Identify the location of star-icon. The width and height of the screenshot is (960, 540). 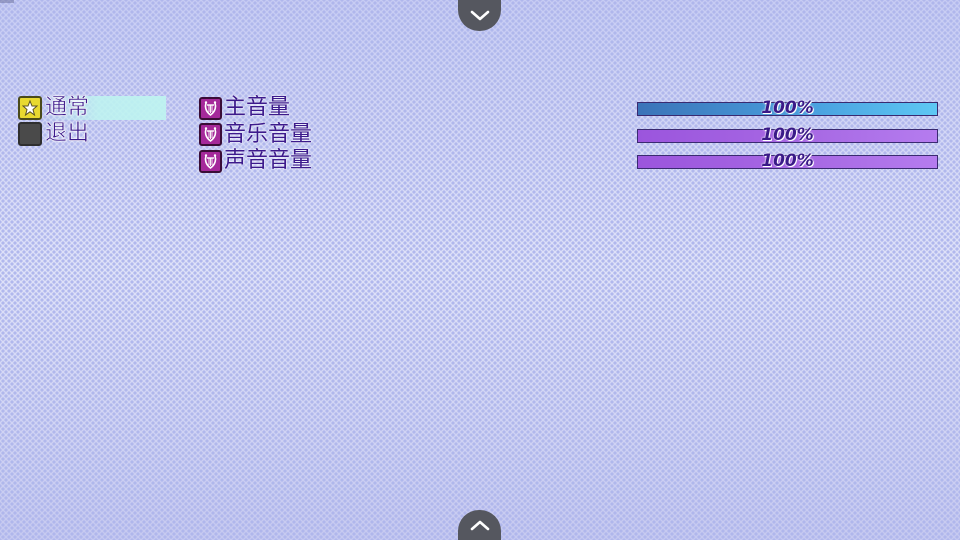
(30, 108).